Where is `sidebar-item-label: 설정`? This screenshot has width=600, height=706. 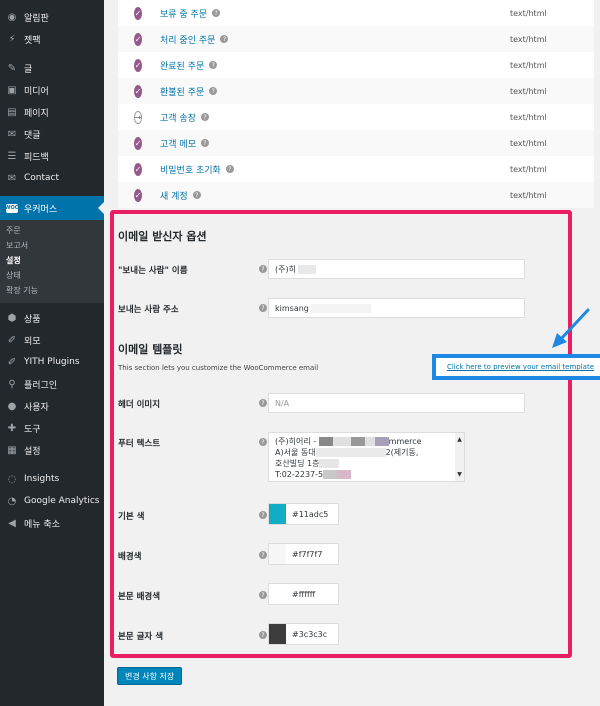
sidebar-item-label: 설정 is located at coordinates (32, 451).